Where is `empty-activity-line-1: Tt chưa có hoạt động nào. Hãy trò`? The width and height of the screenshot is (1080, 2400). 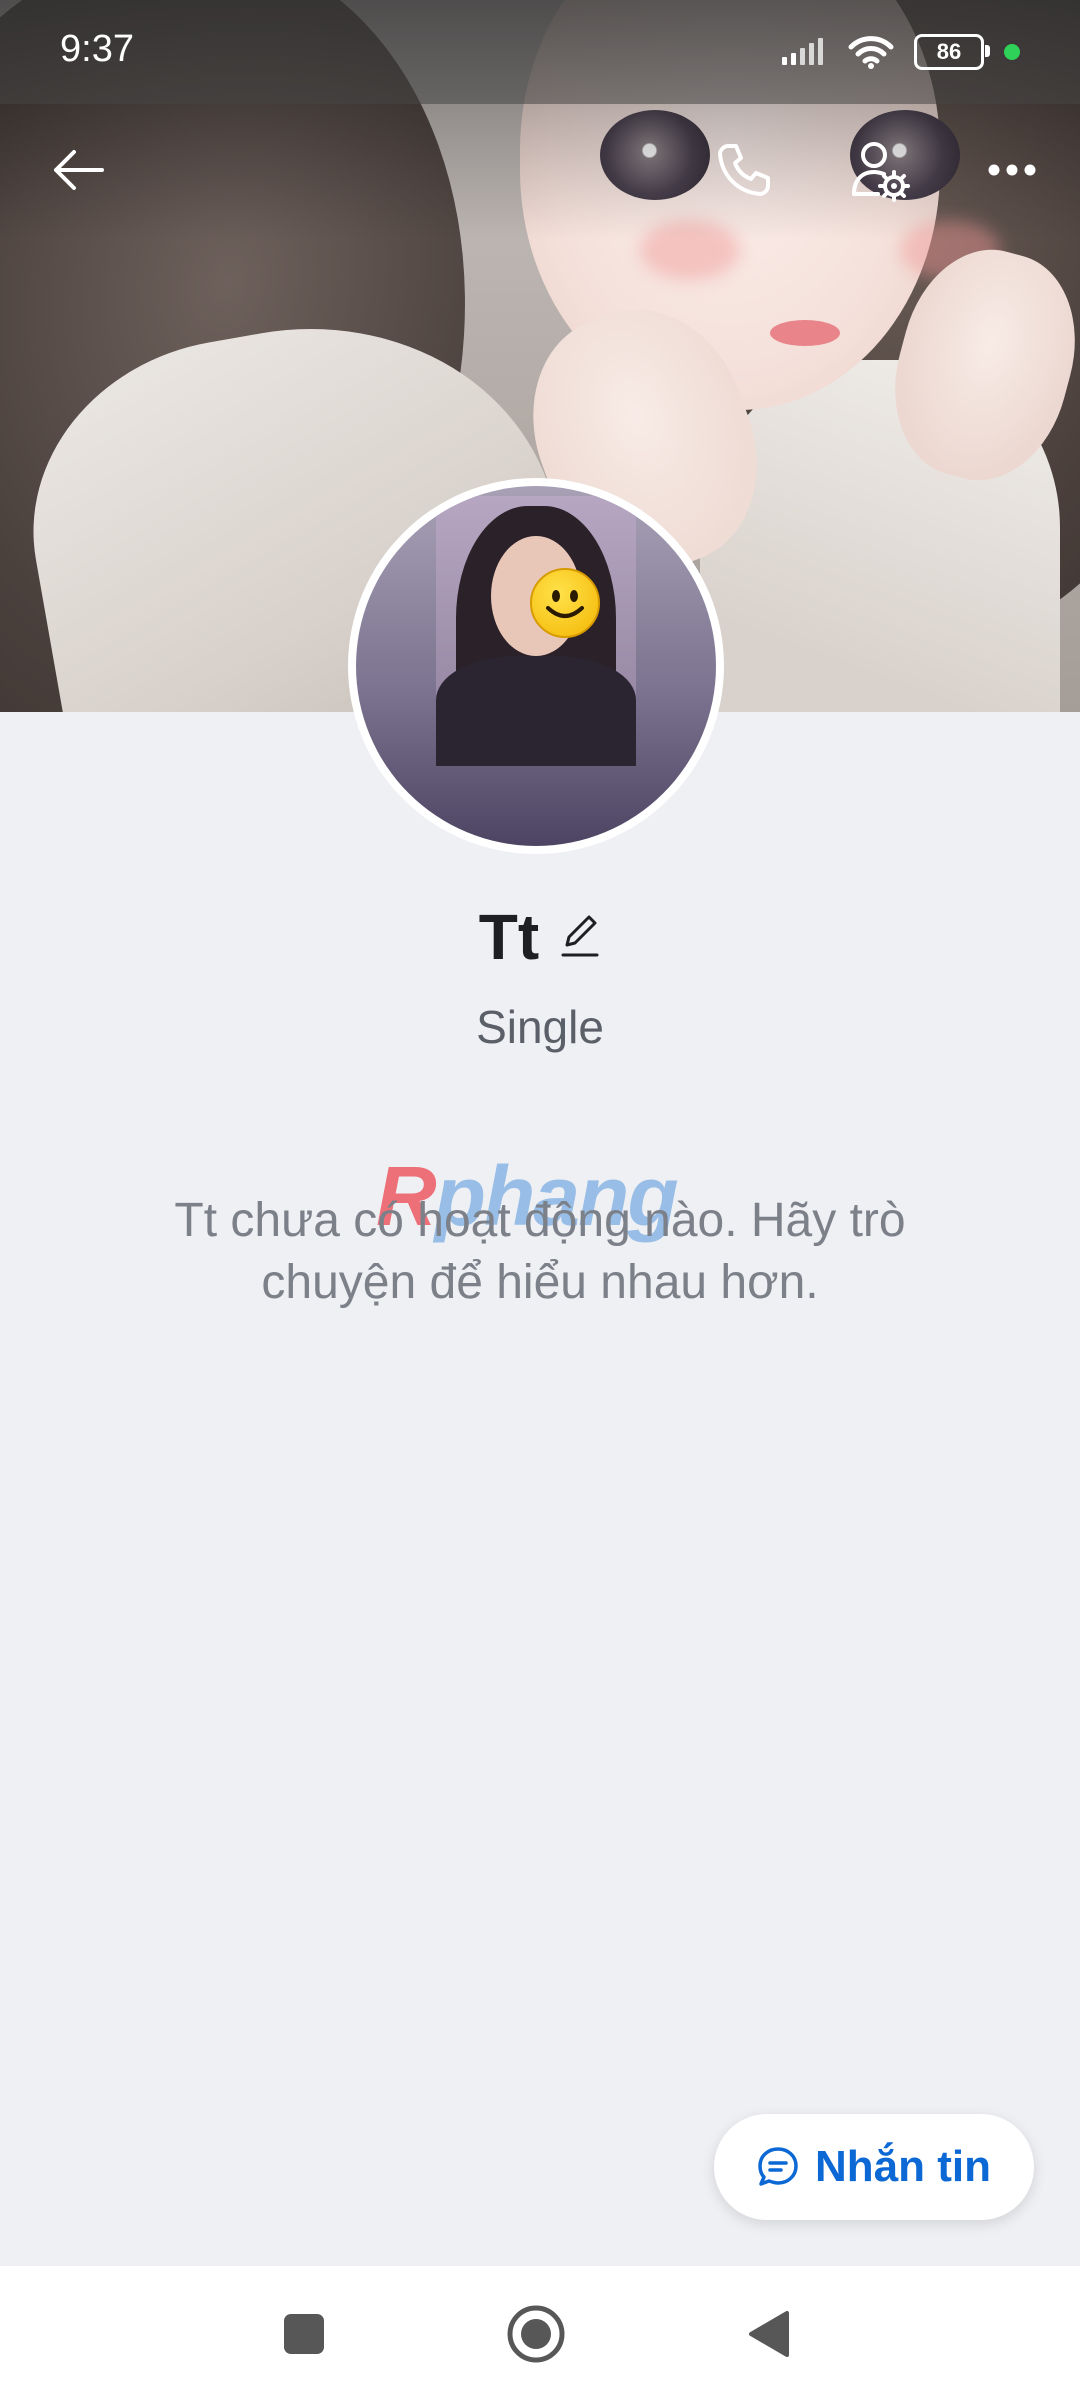
empty-activity-line-1: Tt chưa có hoạt động nào. Hãy trò is located at coordinates (540, 1220).